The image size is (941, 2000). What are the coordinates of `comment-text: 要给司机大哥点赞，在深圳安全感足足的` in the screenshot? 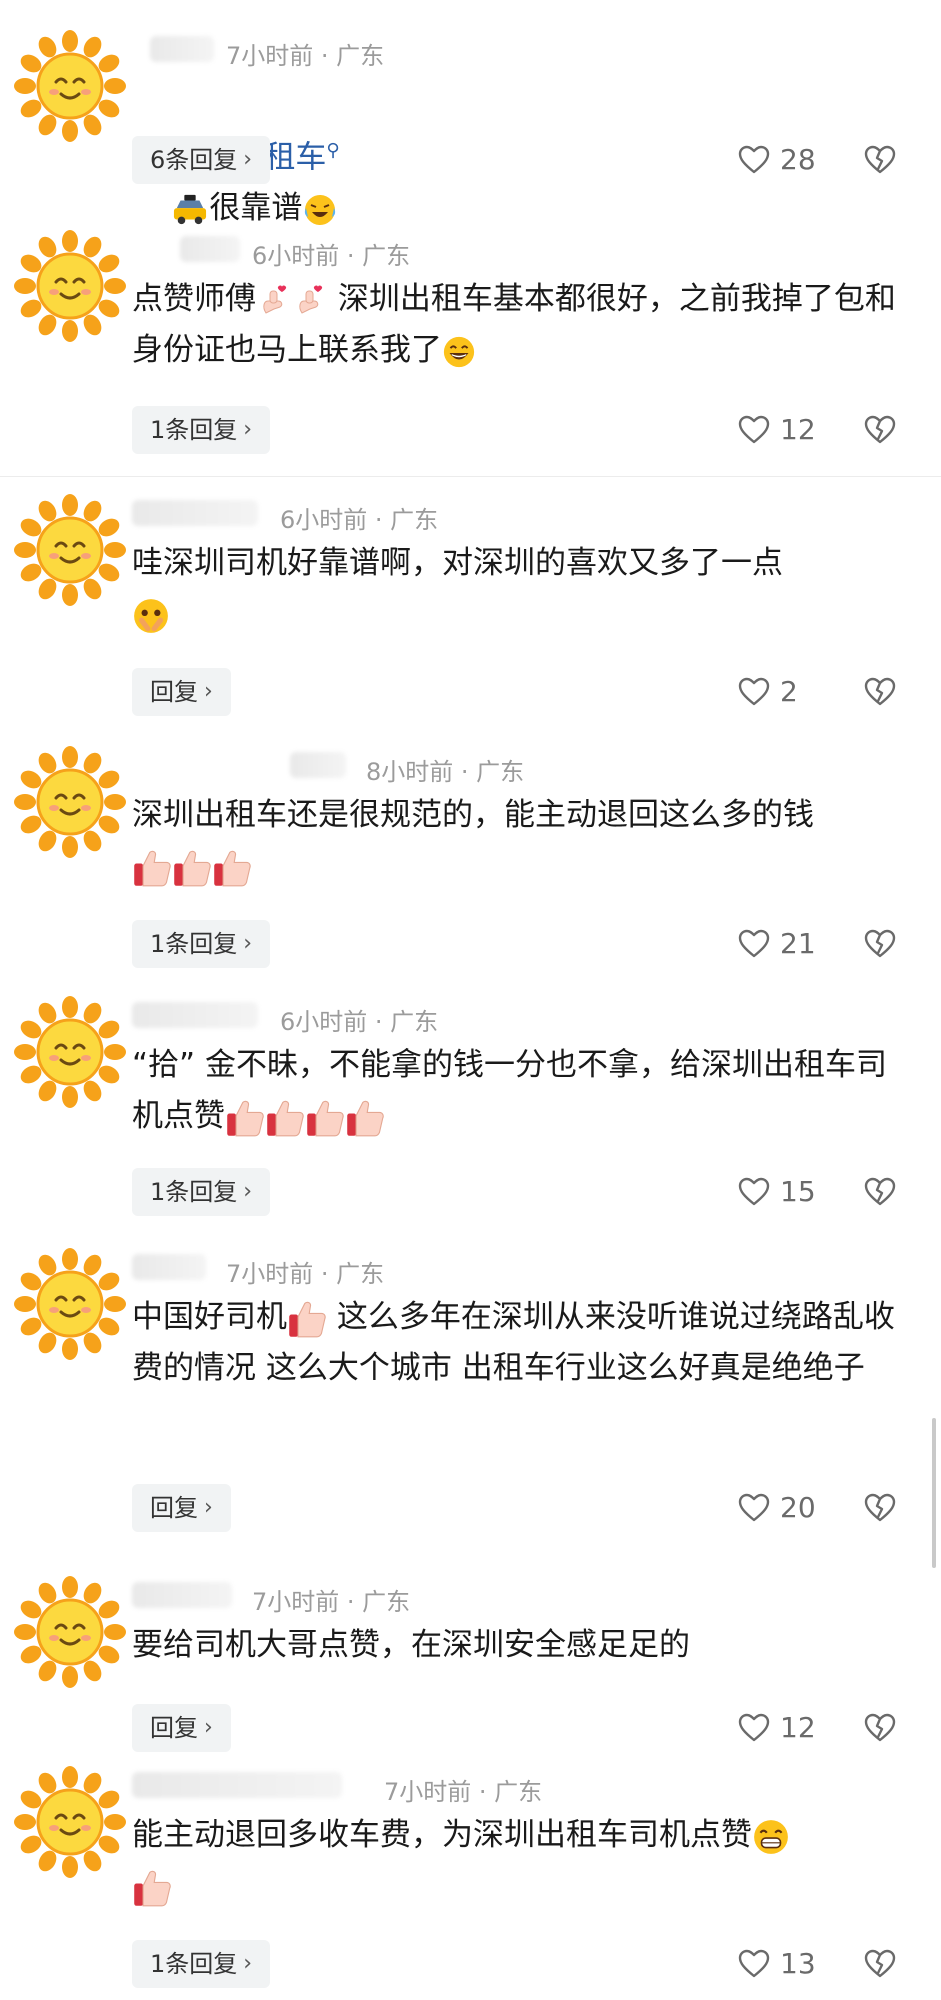 It's located at (411, 1645).